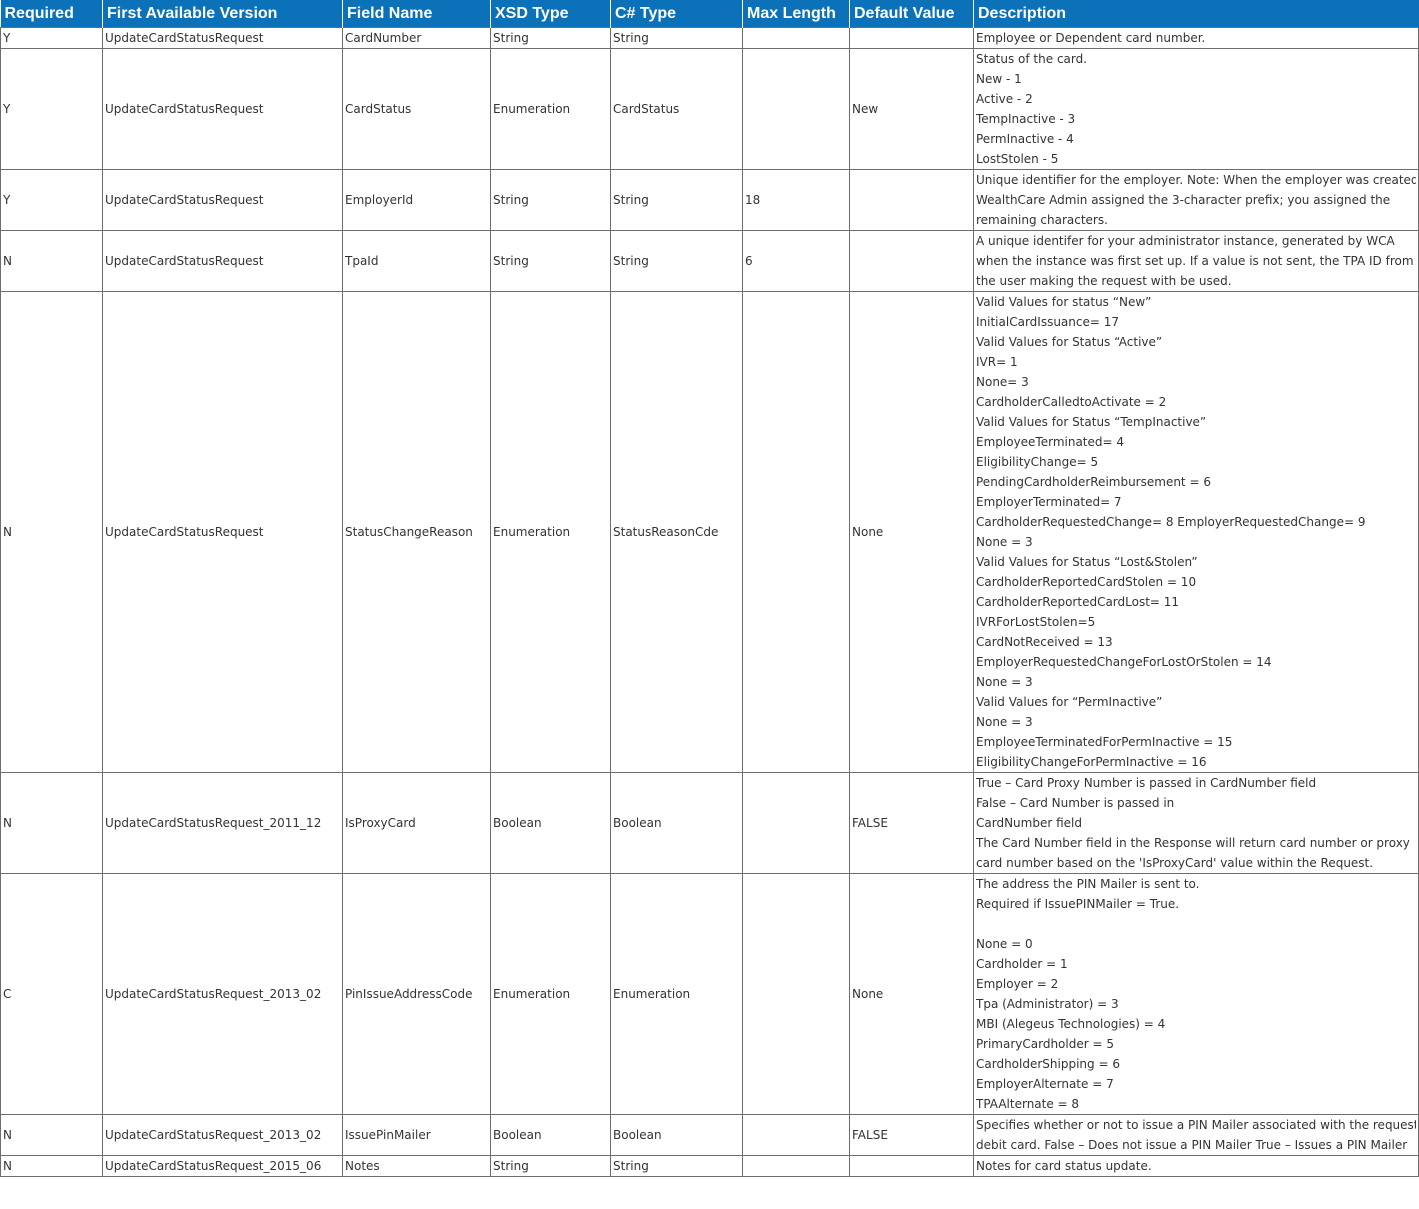 The width and height of the screenshot is (1419, 1209). What do you see at coordinates (676, 109) in the screenshot?
I see `csharp-type-cell: CardStatus` at bounding box center [676, 109].